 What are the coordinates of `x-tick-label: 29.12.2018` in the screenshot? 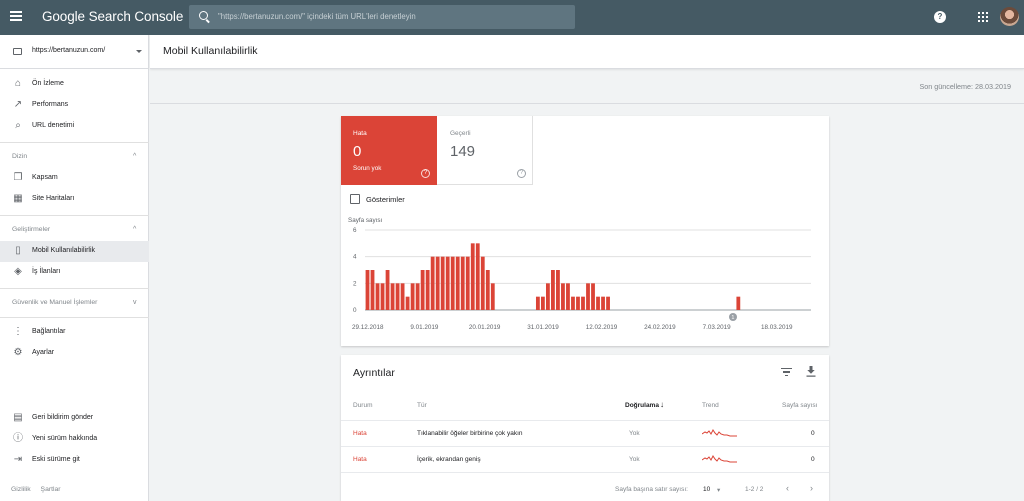 It's located at (368, 327).